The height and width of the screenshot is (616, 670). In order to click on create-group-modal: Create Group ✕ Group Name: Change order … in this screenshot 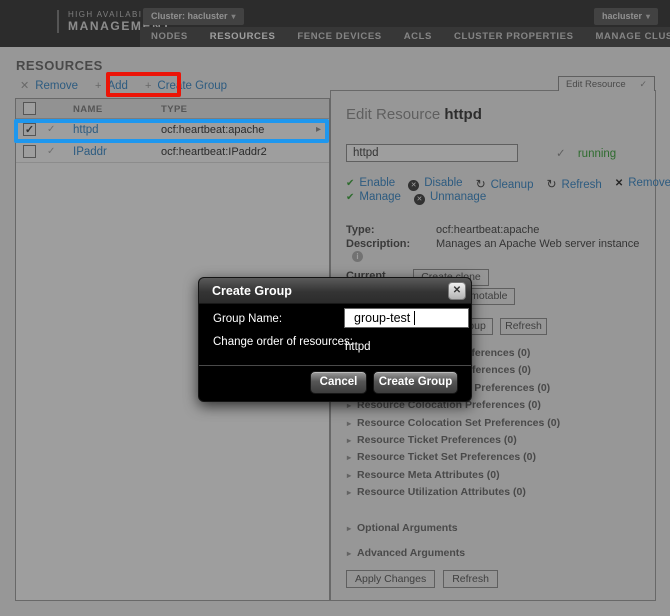, I will do `click(335, 339)`.